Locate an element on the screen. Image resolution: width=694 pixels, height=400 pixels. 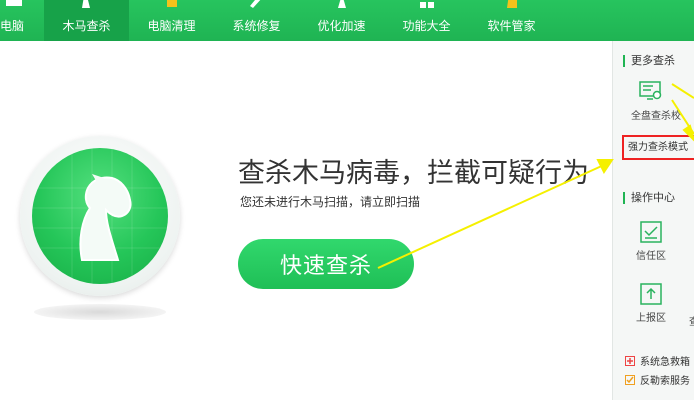
rescue-toolbox-link: 系统急救箱 is located at coordinates (657, 360).